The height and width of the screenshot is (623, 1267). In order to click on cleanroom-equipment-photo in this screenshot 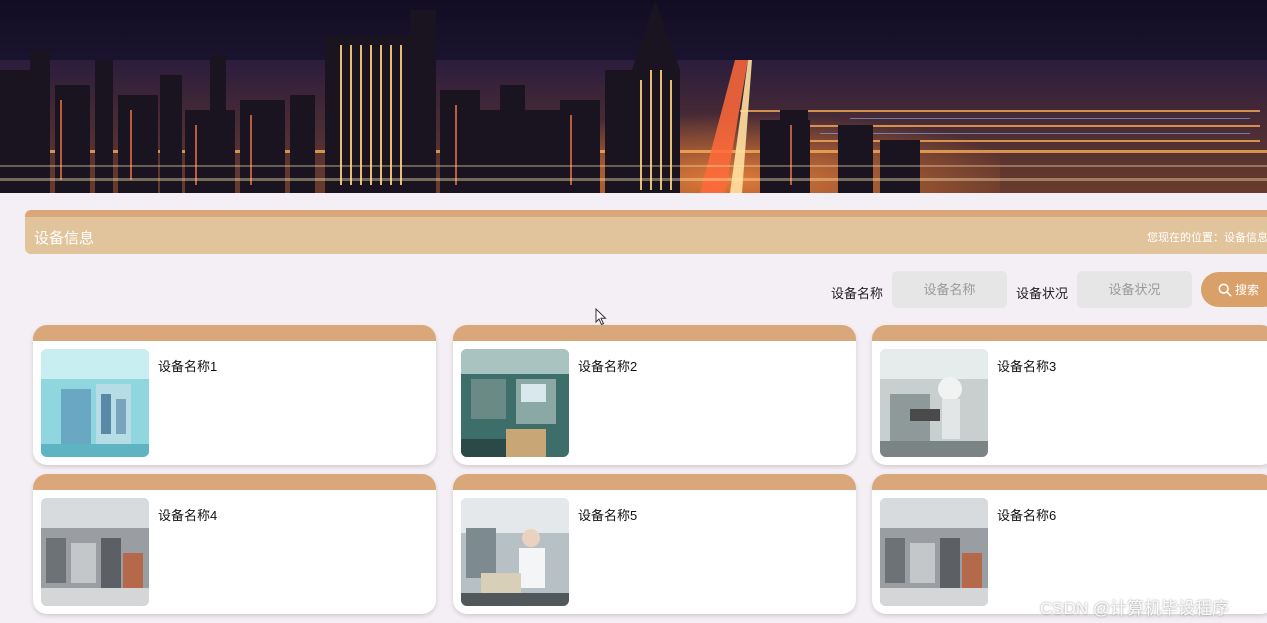, I will do `click(95, 403)`.